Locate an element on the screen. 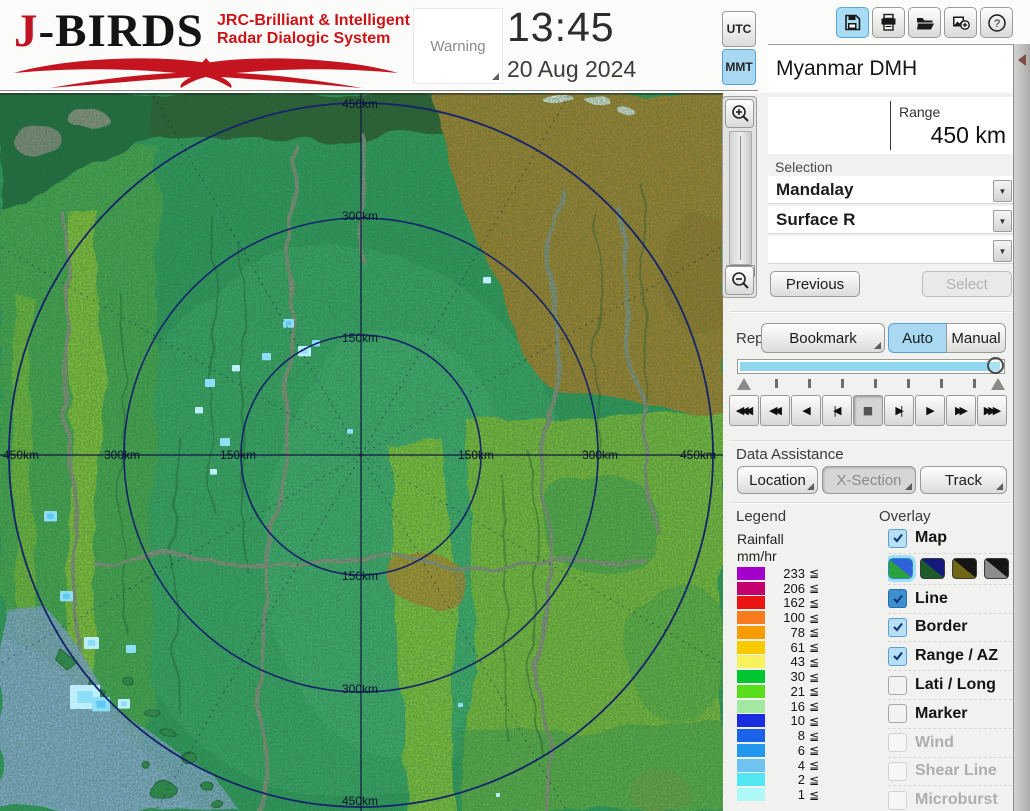  collapse-left-arrow-icon is located at coordinates (1022, 60).